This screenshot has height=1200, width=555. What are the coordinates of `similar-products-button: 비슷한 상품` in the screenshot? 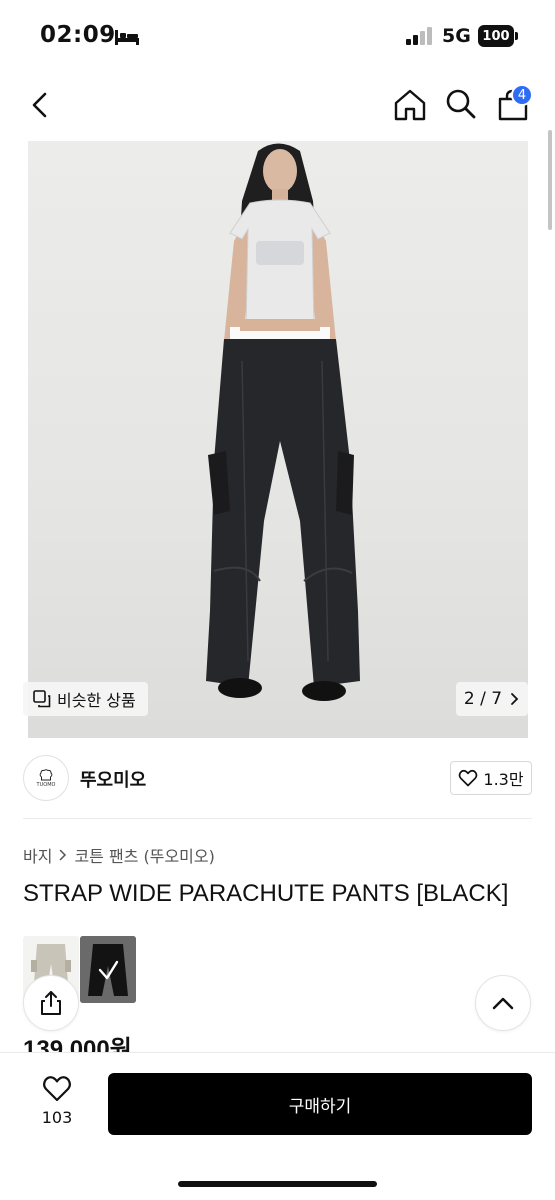 It's located at (85, 699).